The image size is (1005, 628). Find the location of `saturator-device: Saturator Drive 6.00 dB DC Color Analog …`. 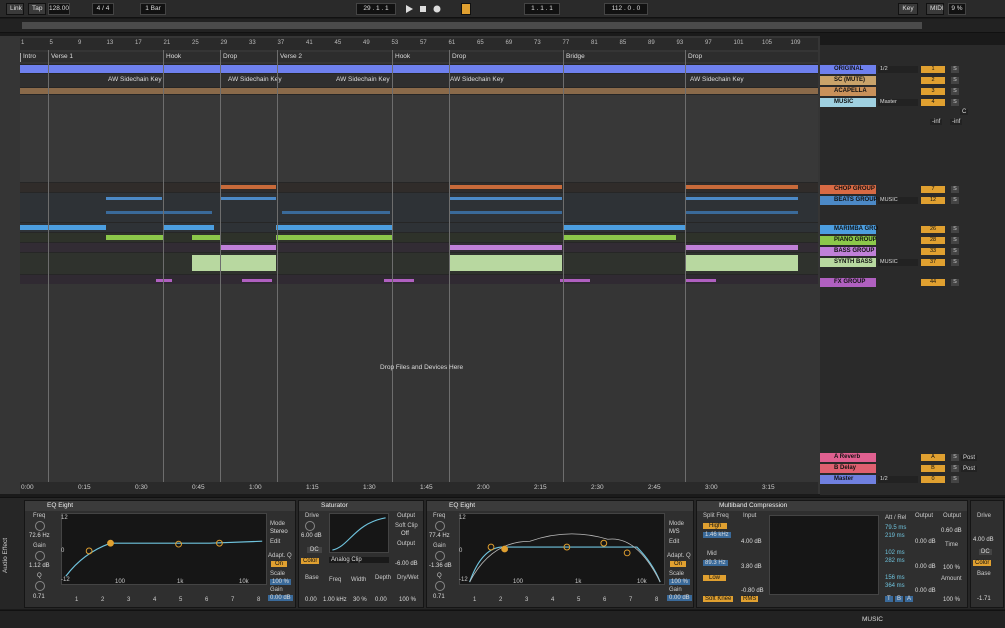

saturator-device: Saturator Drive 6.00 dB DC Color Analog … is located at coordinates (361, 554).